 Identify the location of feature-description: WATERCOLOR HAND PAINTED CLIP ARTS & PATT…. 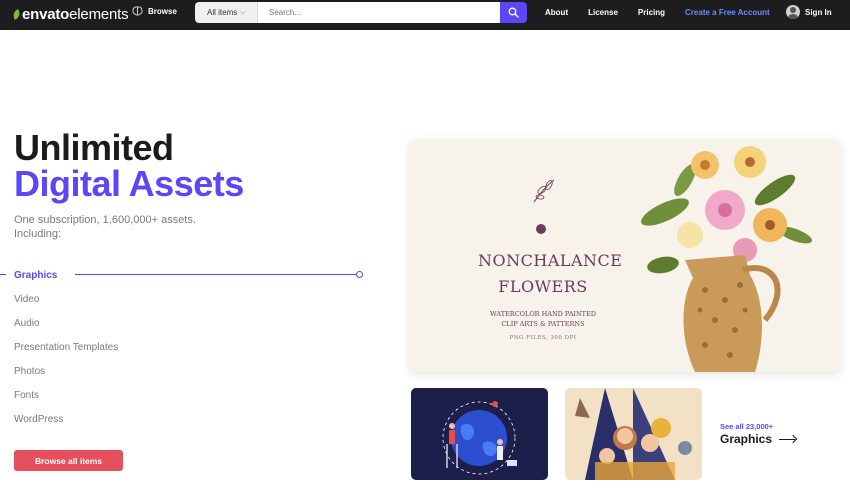
(543, 319).